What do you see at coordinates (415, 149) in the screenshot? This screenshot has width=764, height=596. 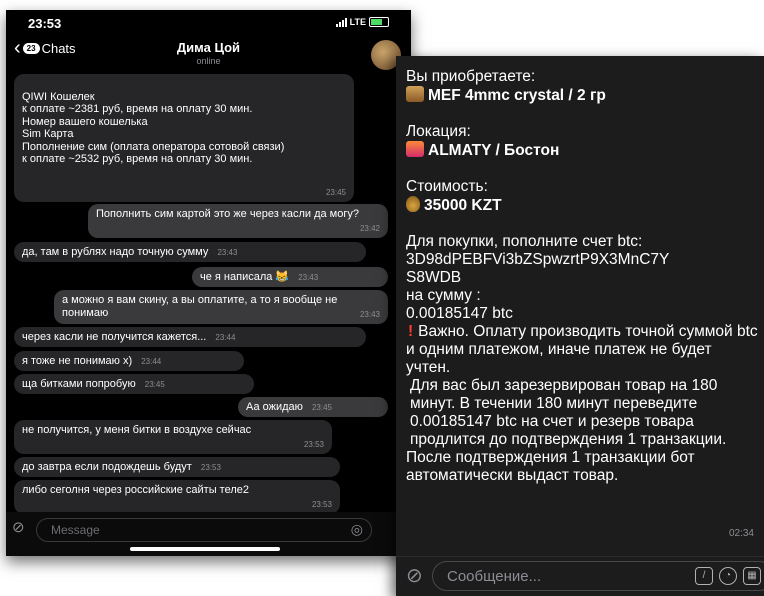 I see `city-emoji-icon` at bounding box center [415, 149].